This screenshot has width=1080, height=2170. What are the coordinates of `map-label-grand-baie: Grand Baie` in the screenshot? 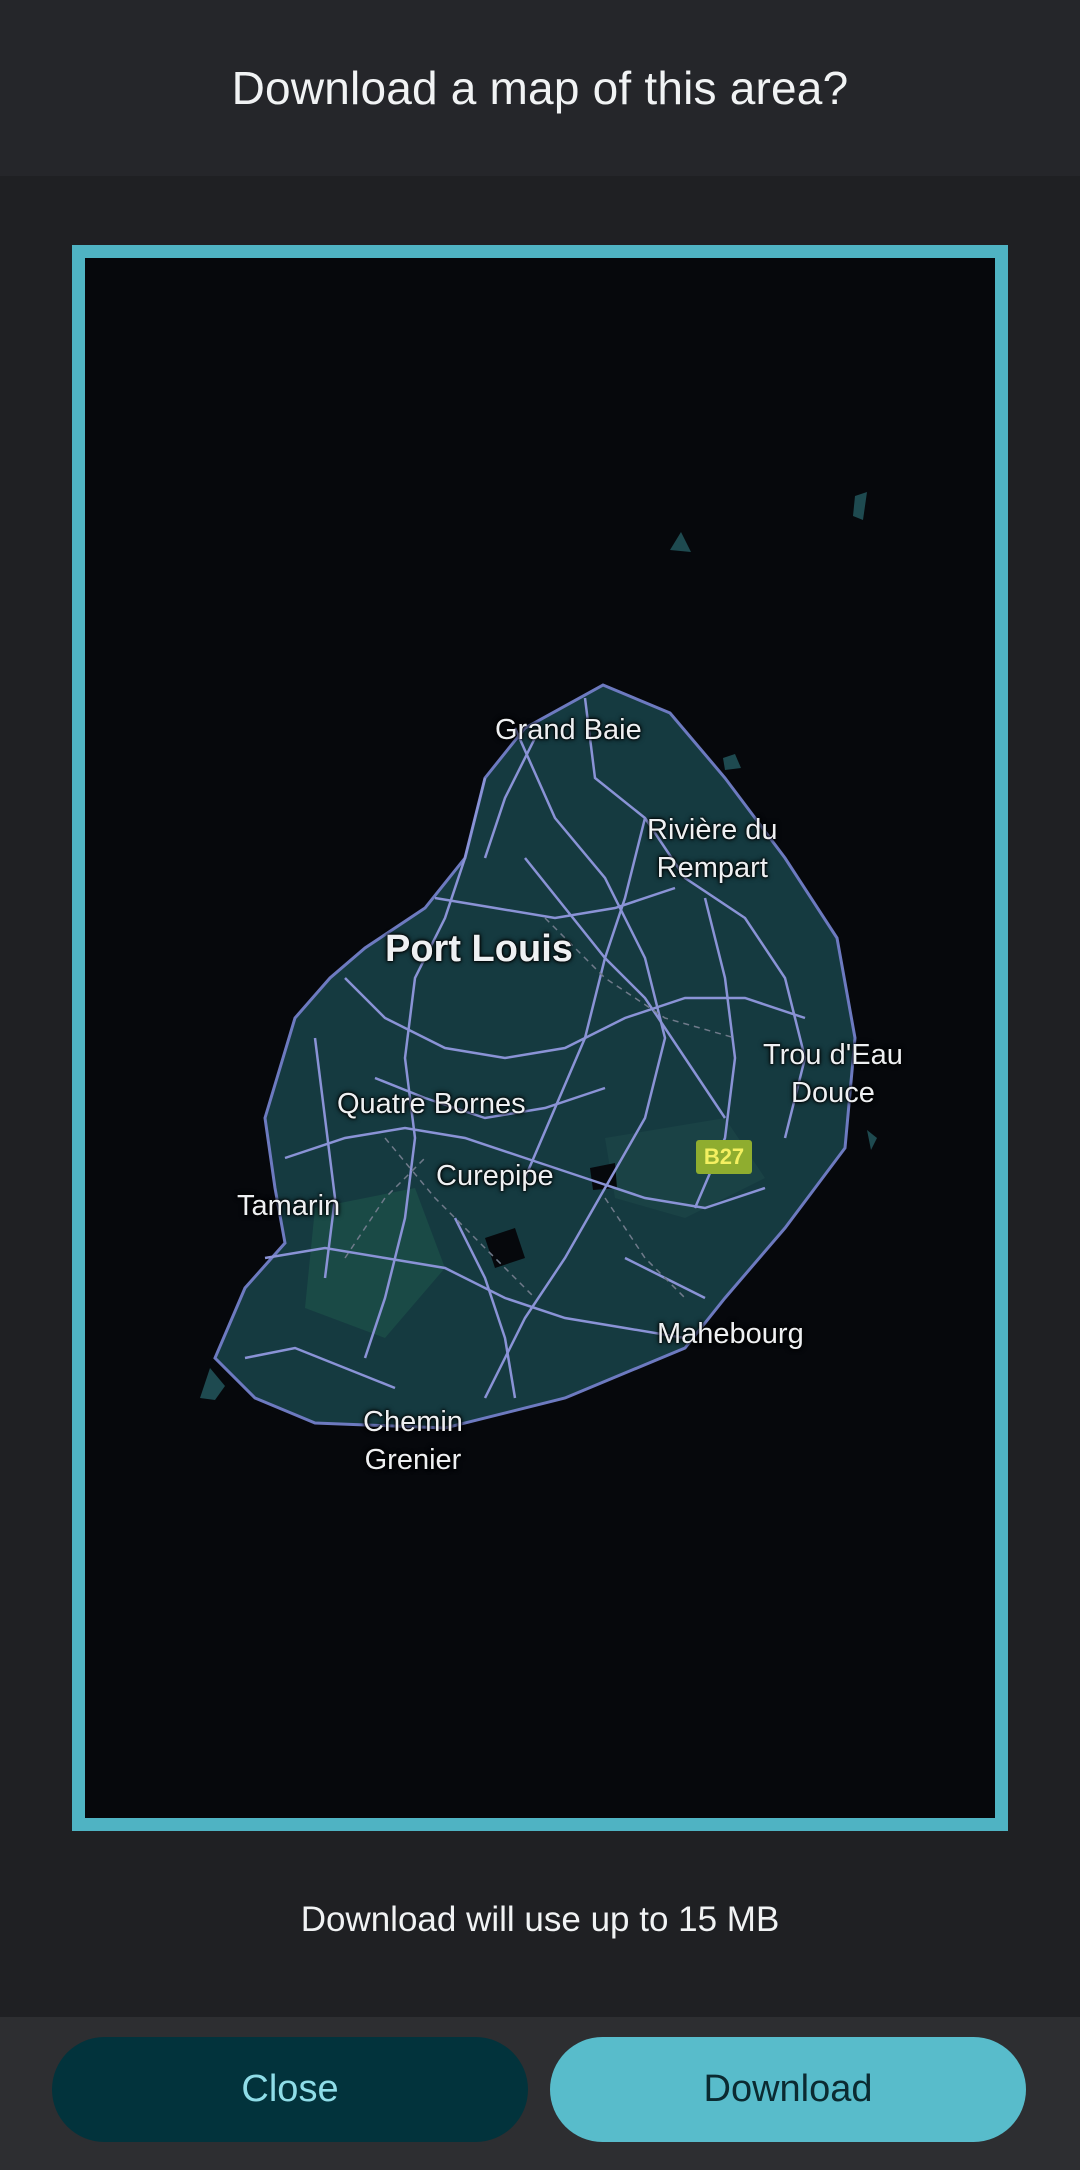 It's located at (568, 730).